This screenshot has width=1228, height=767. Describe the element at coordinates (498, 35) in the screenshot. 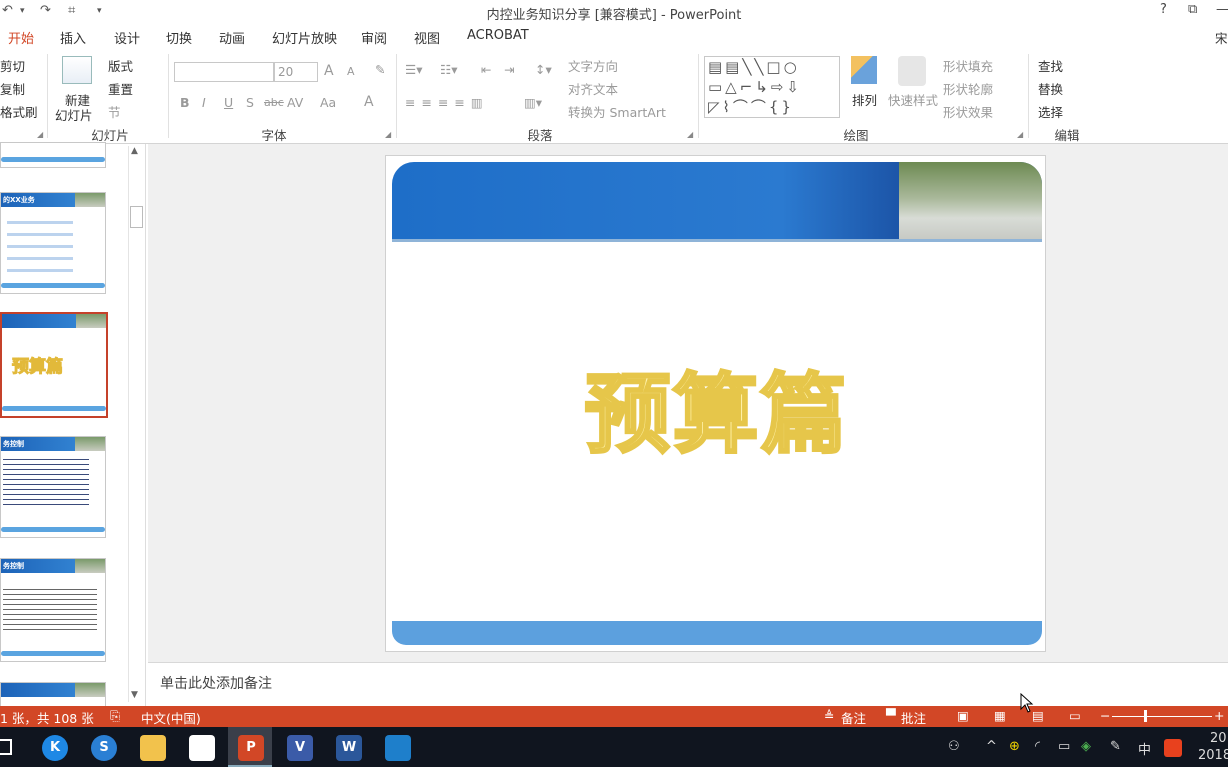

I see `tab-acrobat: ACROBAT` at that location.